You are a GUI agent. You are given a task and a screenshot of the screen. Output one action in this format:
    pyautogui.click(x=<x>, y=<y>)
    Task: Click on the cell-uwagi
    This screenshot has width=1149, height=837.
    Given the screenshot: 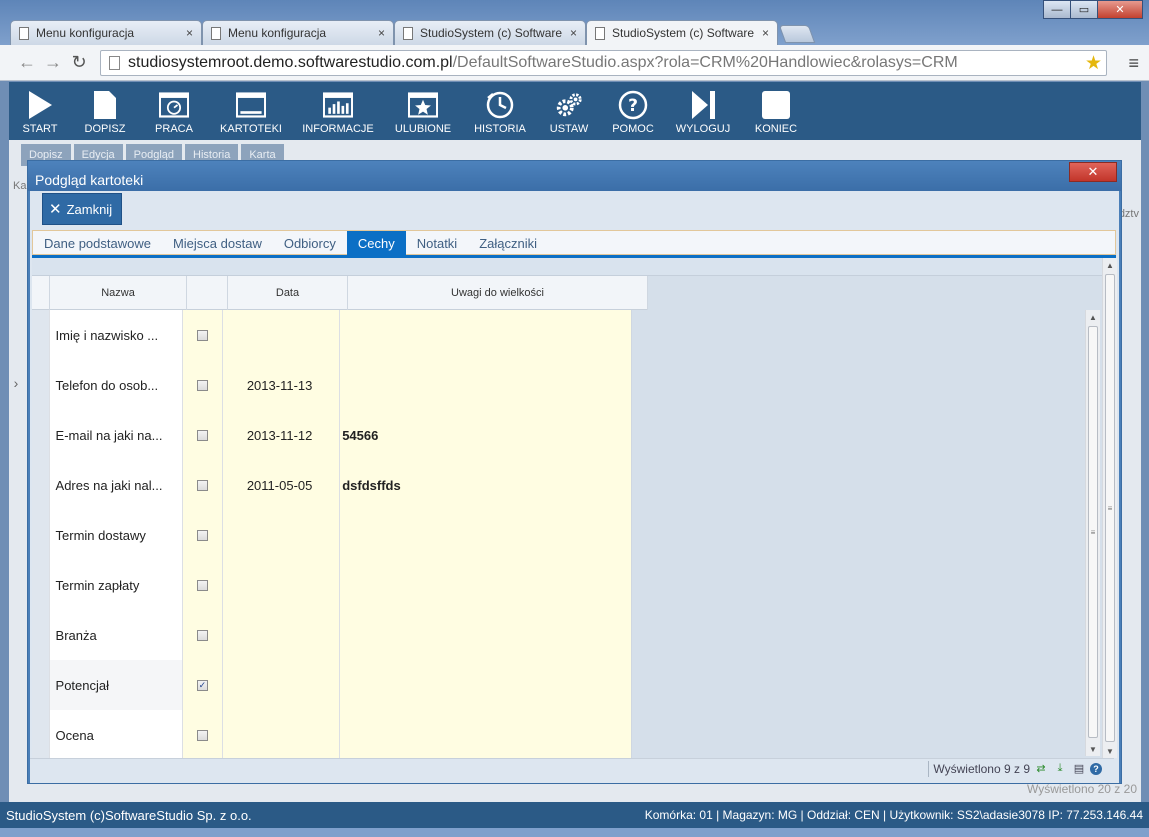 What is the action you would take?
    pyautogui.click(x=486, y=685)
    